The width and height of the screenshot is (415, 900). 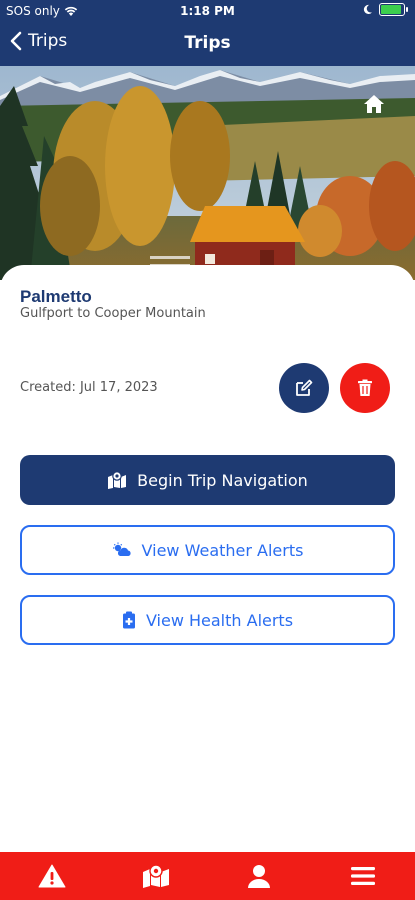 I want to click on battery-fill, so click(x=391, y=9).